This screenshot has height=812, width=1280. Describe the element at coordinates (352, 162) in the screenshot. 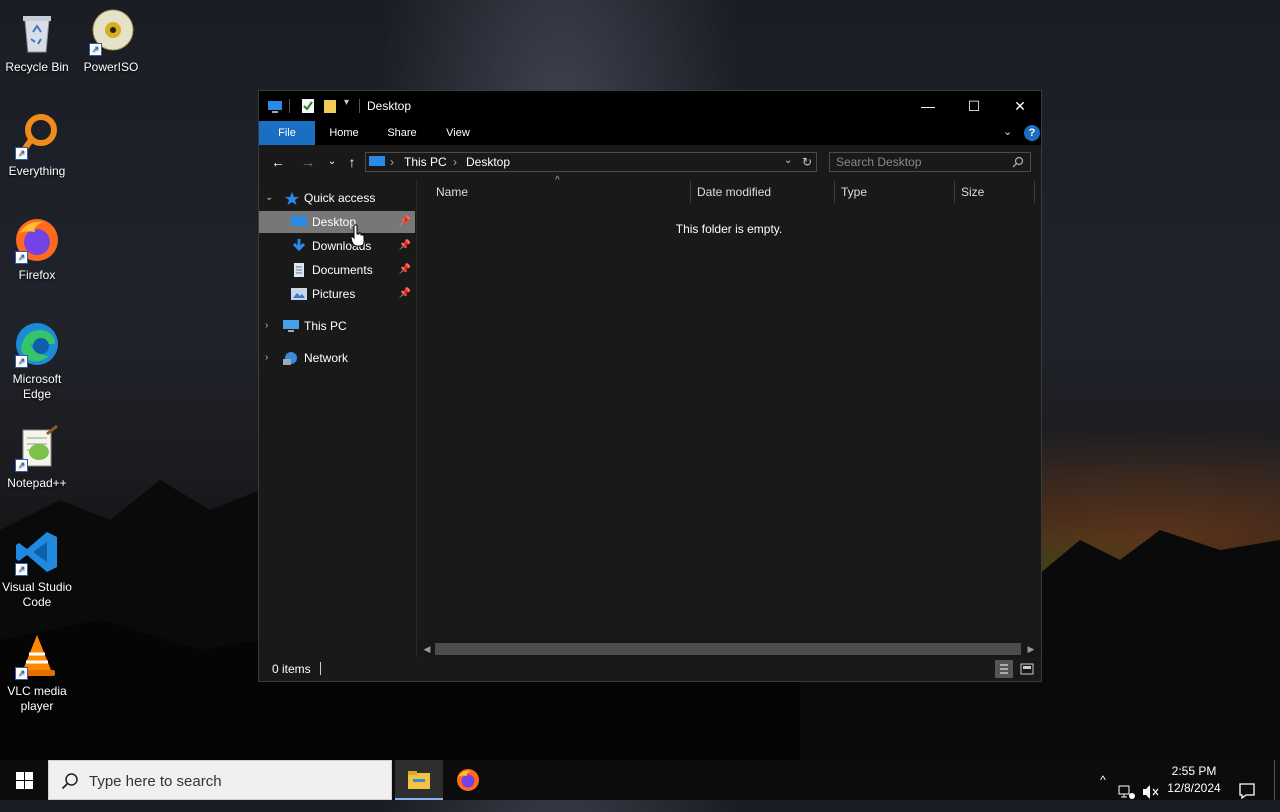

I see `up-arrow-icon: ↑` at that location.